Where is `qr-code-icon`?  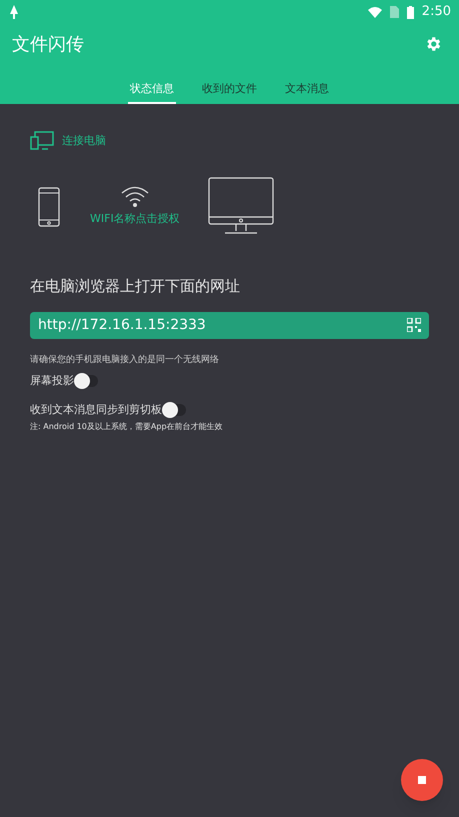
qr-code-icon is located at coordinates (414, 325).